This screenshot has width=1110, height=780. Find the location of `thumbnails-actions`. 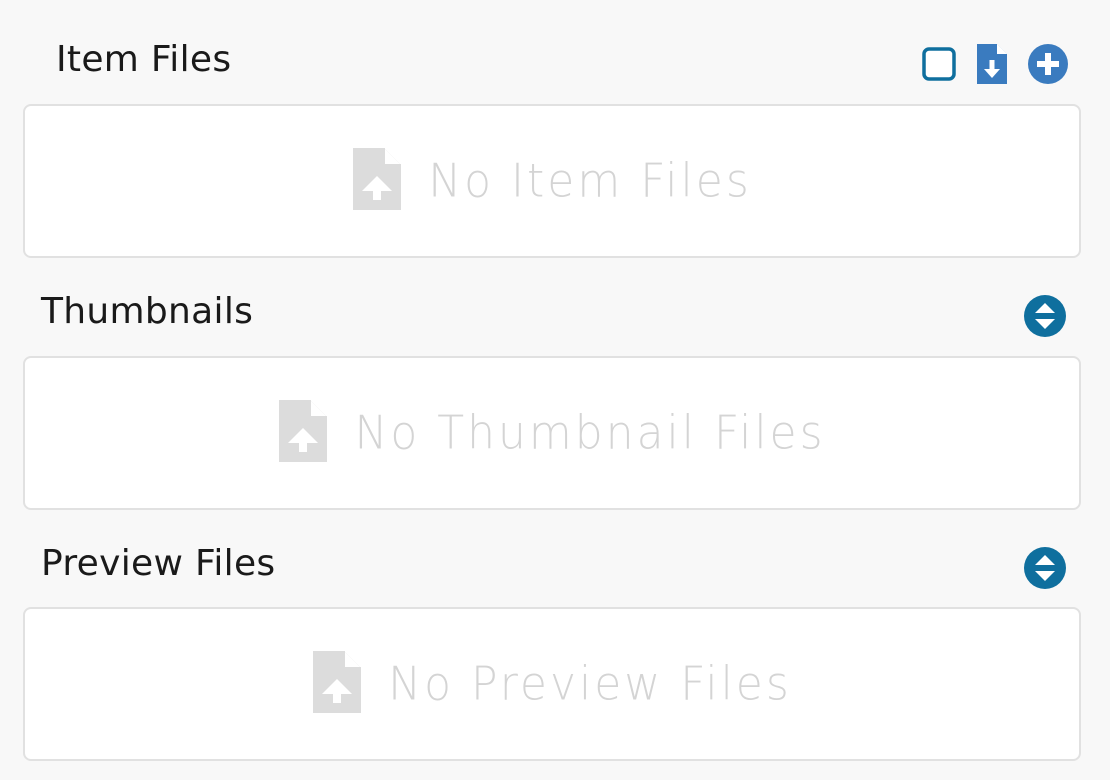

thumbnails-actions is located at coordinates (1045, 316).